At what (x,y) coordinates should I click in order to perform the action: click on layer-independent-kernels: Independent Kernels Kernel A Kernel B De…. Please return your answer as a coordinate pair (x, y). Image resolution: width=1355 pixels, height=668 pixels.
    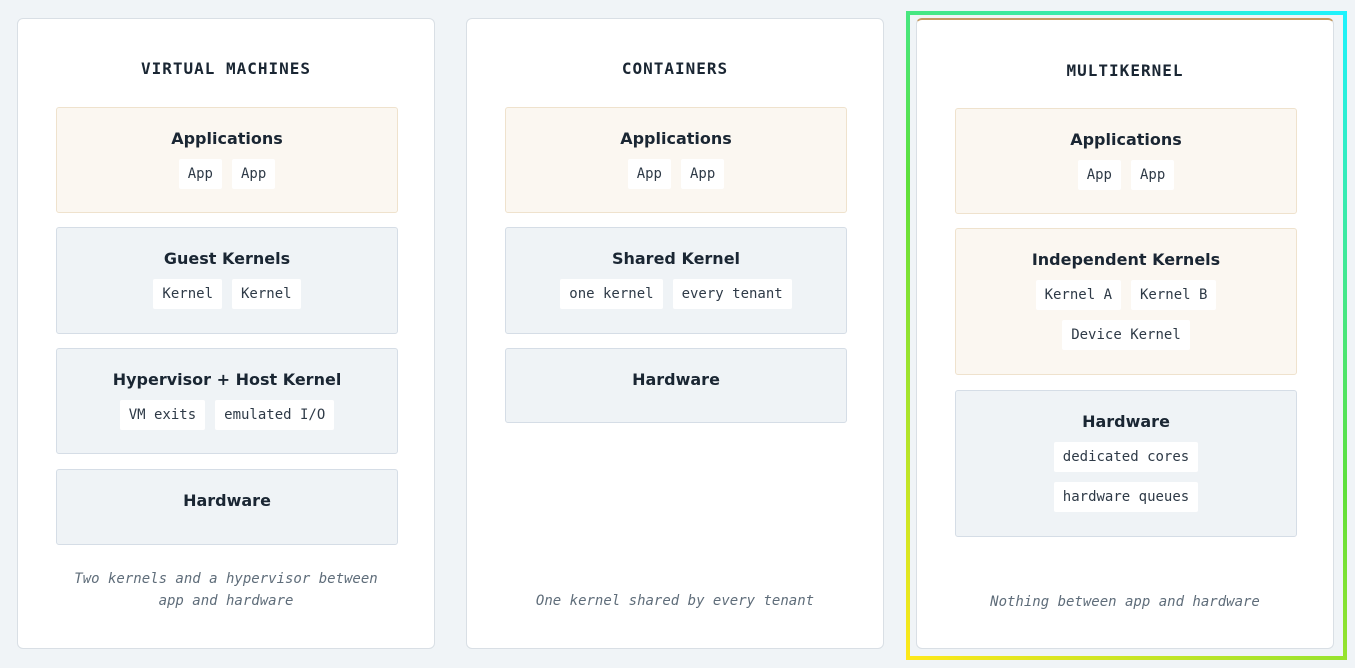
    Looking at the image, I should click on (1126, 301).